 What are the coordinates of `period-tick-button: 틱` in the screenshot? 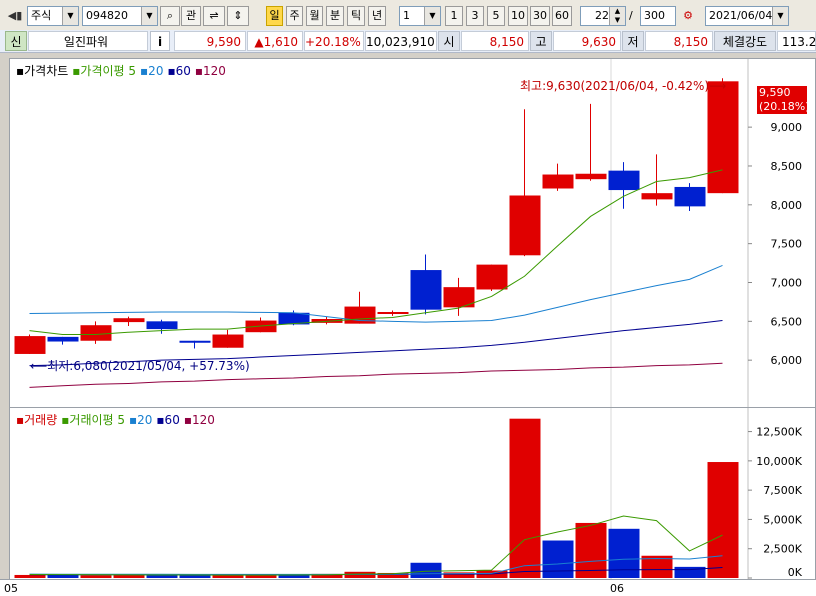 It's located at (356, 16).